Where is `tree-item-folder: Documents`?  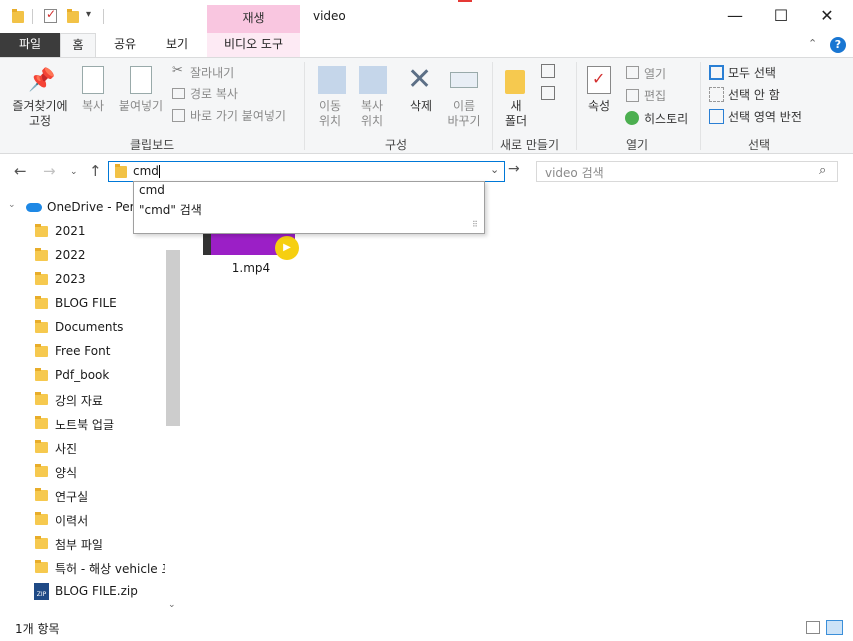 tree-item-folder: Documents is located at coordinates (82, 328).